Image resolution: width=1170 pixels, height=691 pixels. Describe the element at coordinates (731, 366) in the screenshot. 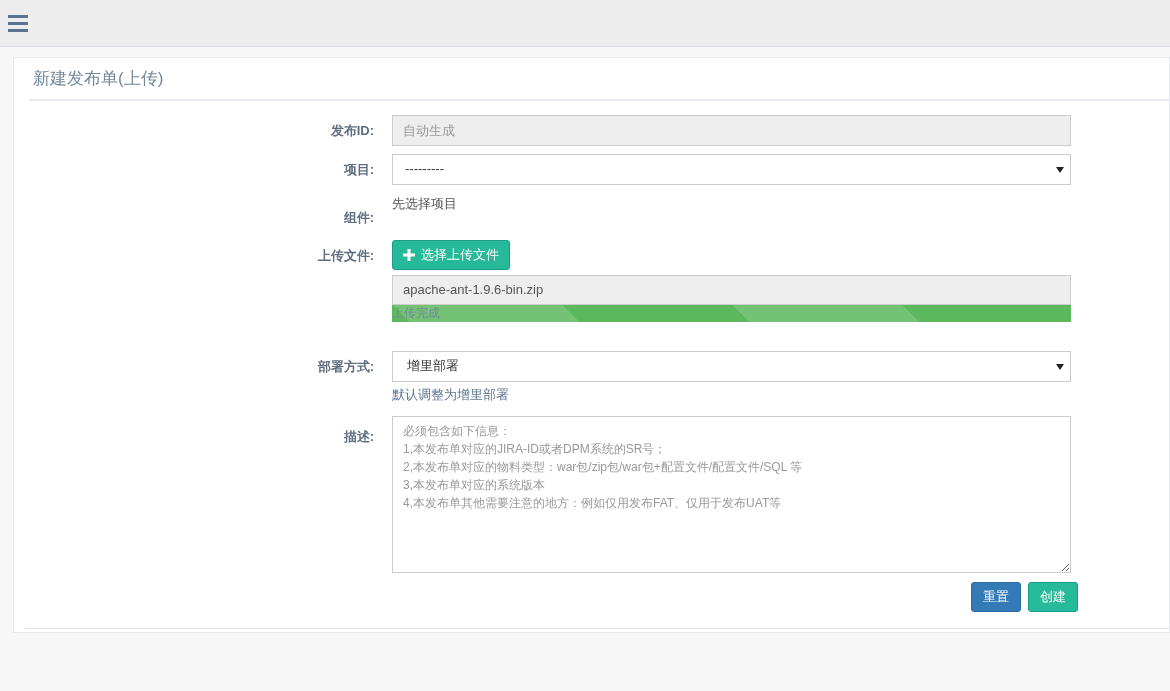

I see `deploy-mode-select: 增里部署` at that location.